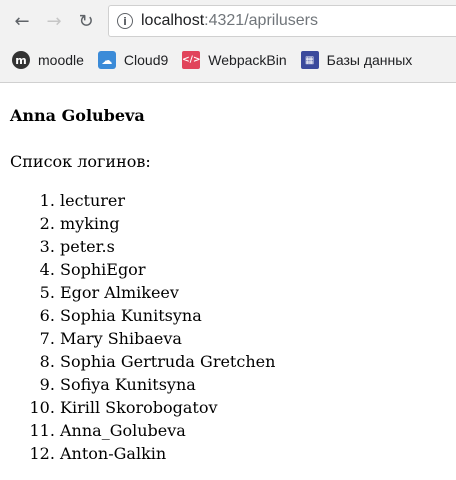 The height and width of the screenshot is (480, 456). I want to click on reload-button: ↻, so click(86, 21).